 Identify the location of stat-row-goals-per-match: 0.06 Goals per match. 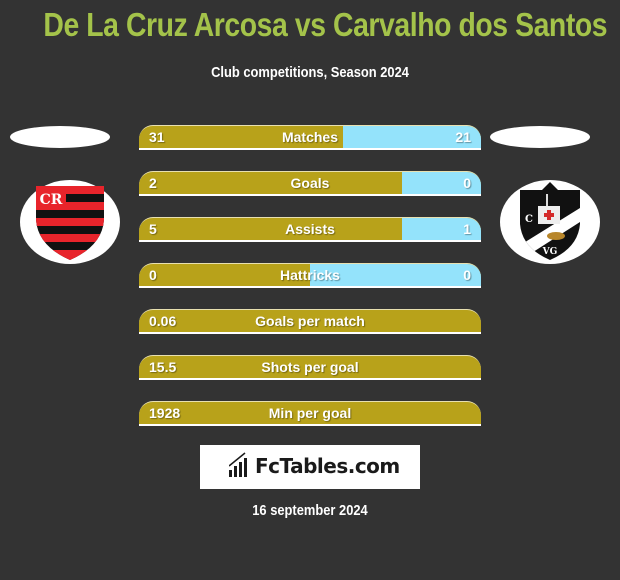
(310, 321).